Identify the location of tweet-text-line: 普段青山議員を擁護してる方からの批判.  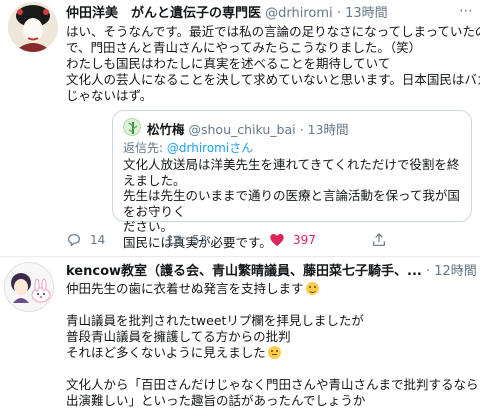
(178, 336).